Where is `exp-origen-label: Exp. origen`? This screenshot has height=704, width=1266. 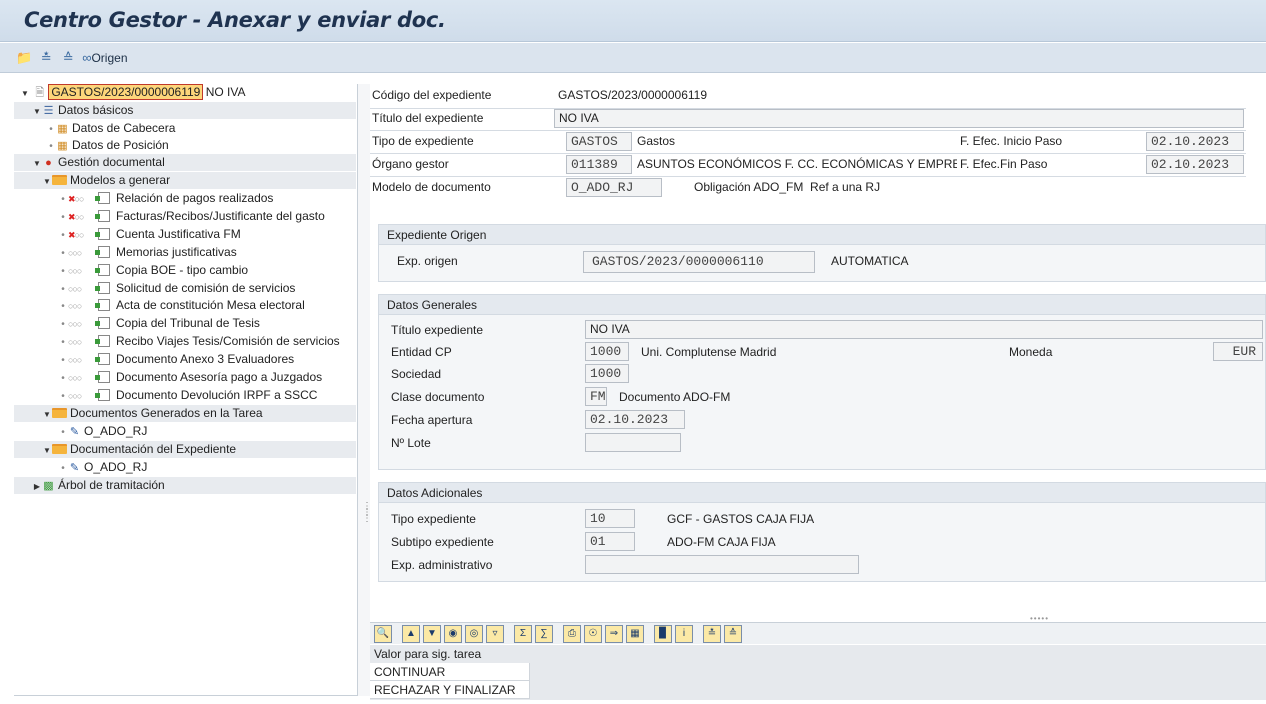 exp-origen-label: Exp. origen is located at coordinates (427, 261).